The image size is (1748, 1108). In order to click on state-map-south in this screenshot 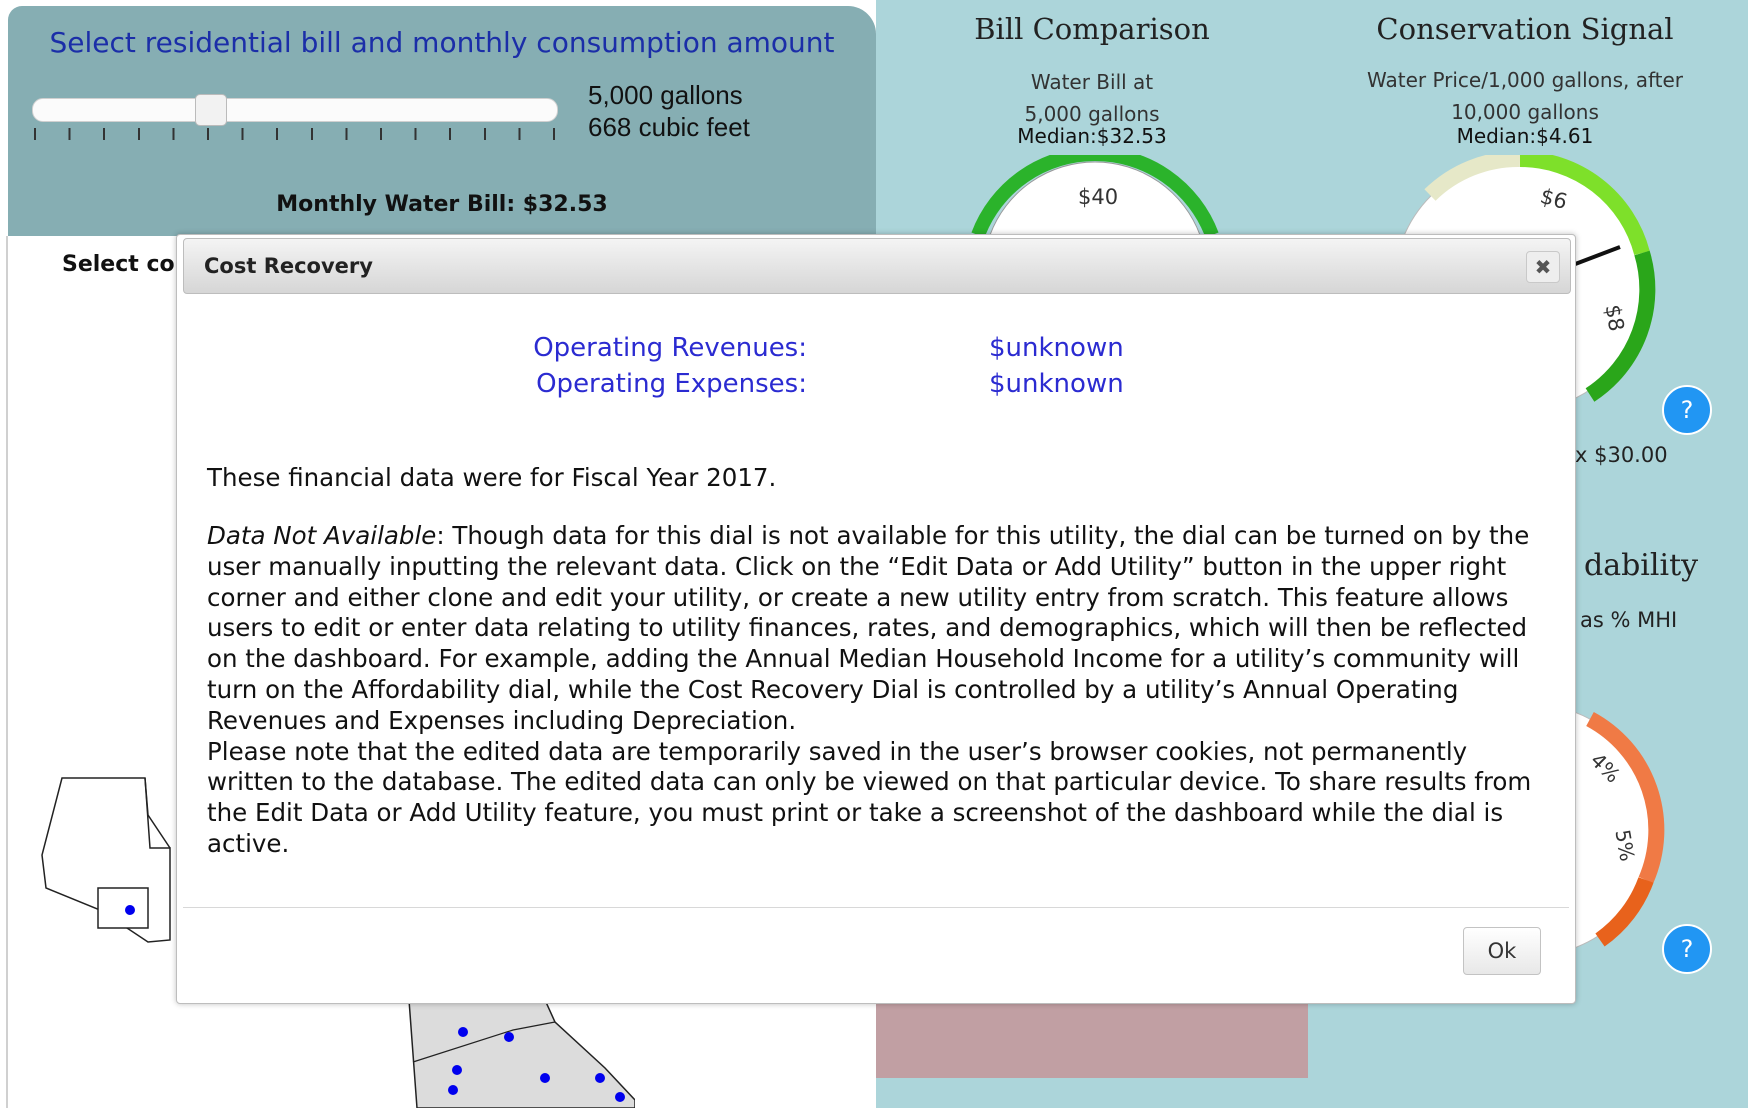, I will do `click(521, 1054)`.